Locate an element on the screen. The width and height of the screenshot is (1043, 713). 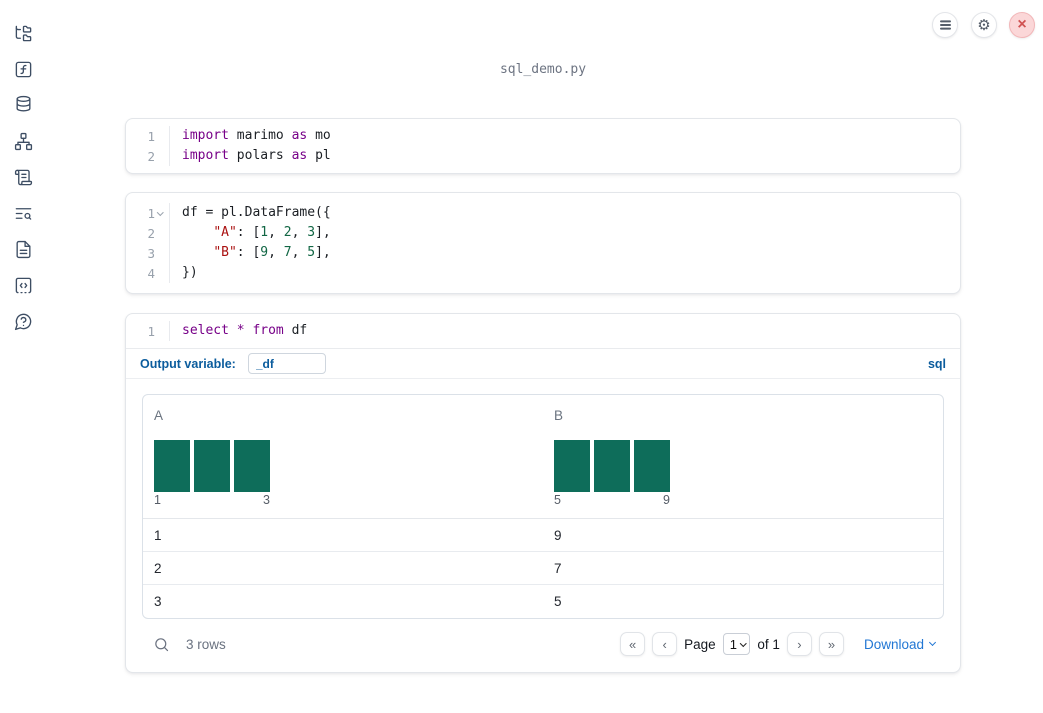
code-line: import marimo as mo is located at coordinates (256, 136).